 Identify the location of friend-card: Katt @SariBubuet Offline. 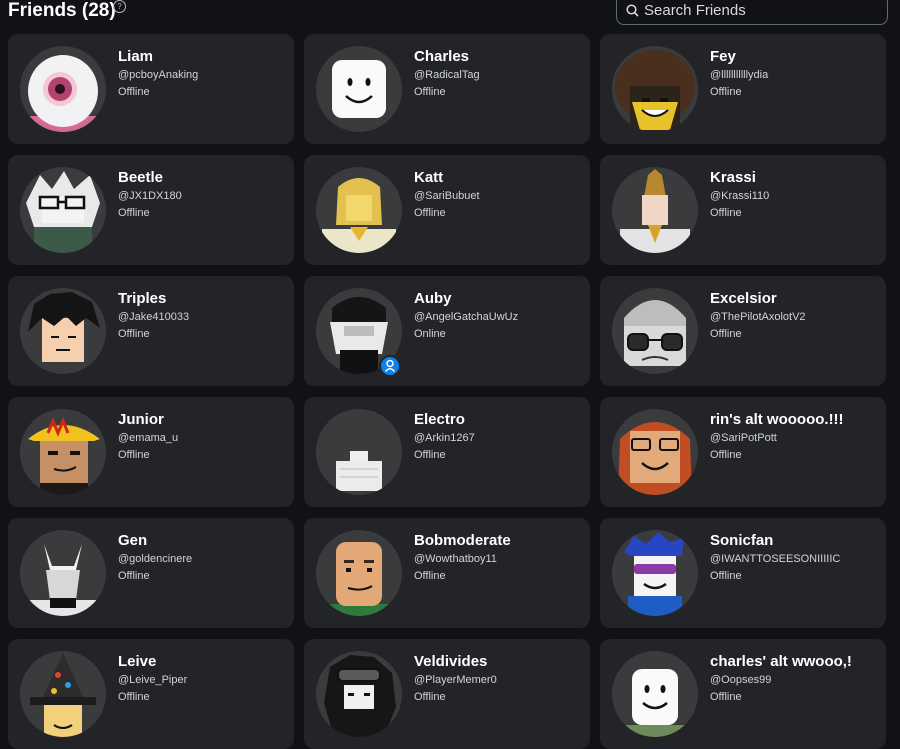
(447, 210).